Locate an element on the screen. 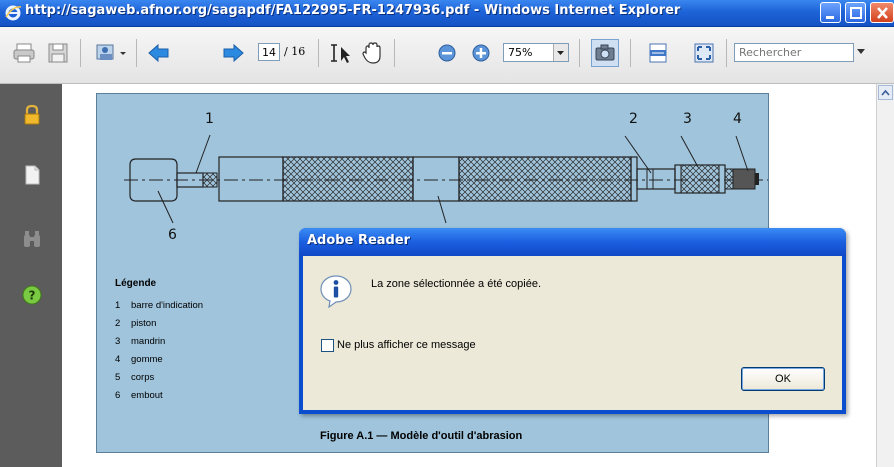 The height and width of the screenshot is (467, 894). chevron-up-icon is located at coordinates (885, 92).